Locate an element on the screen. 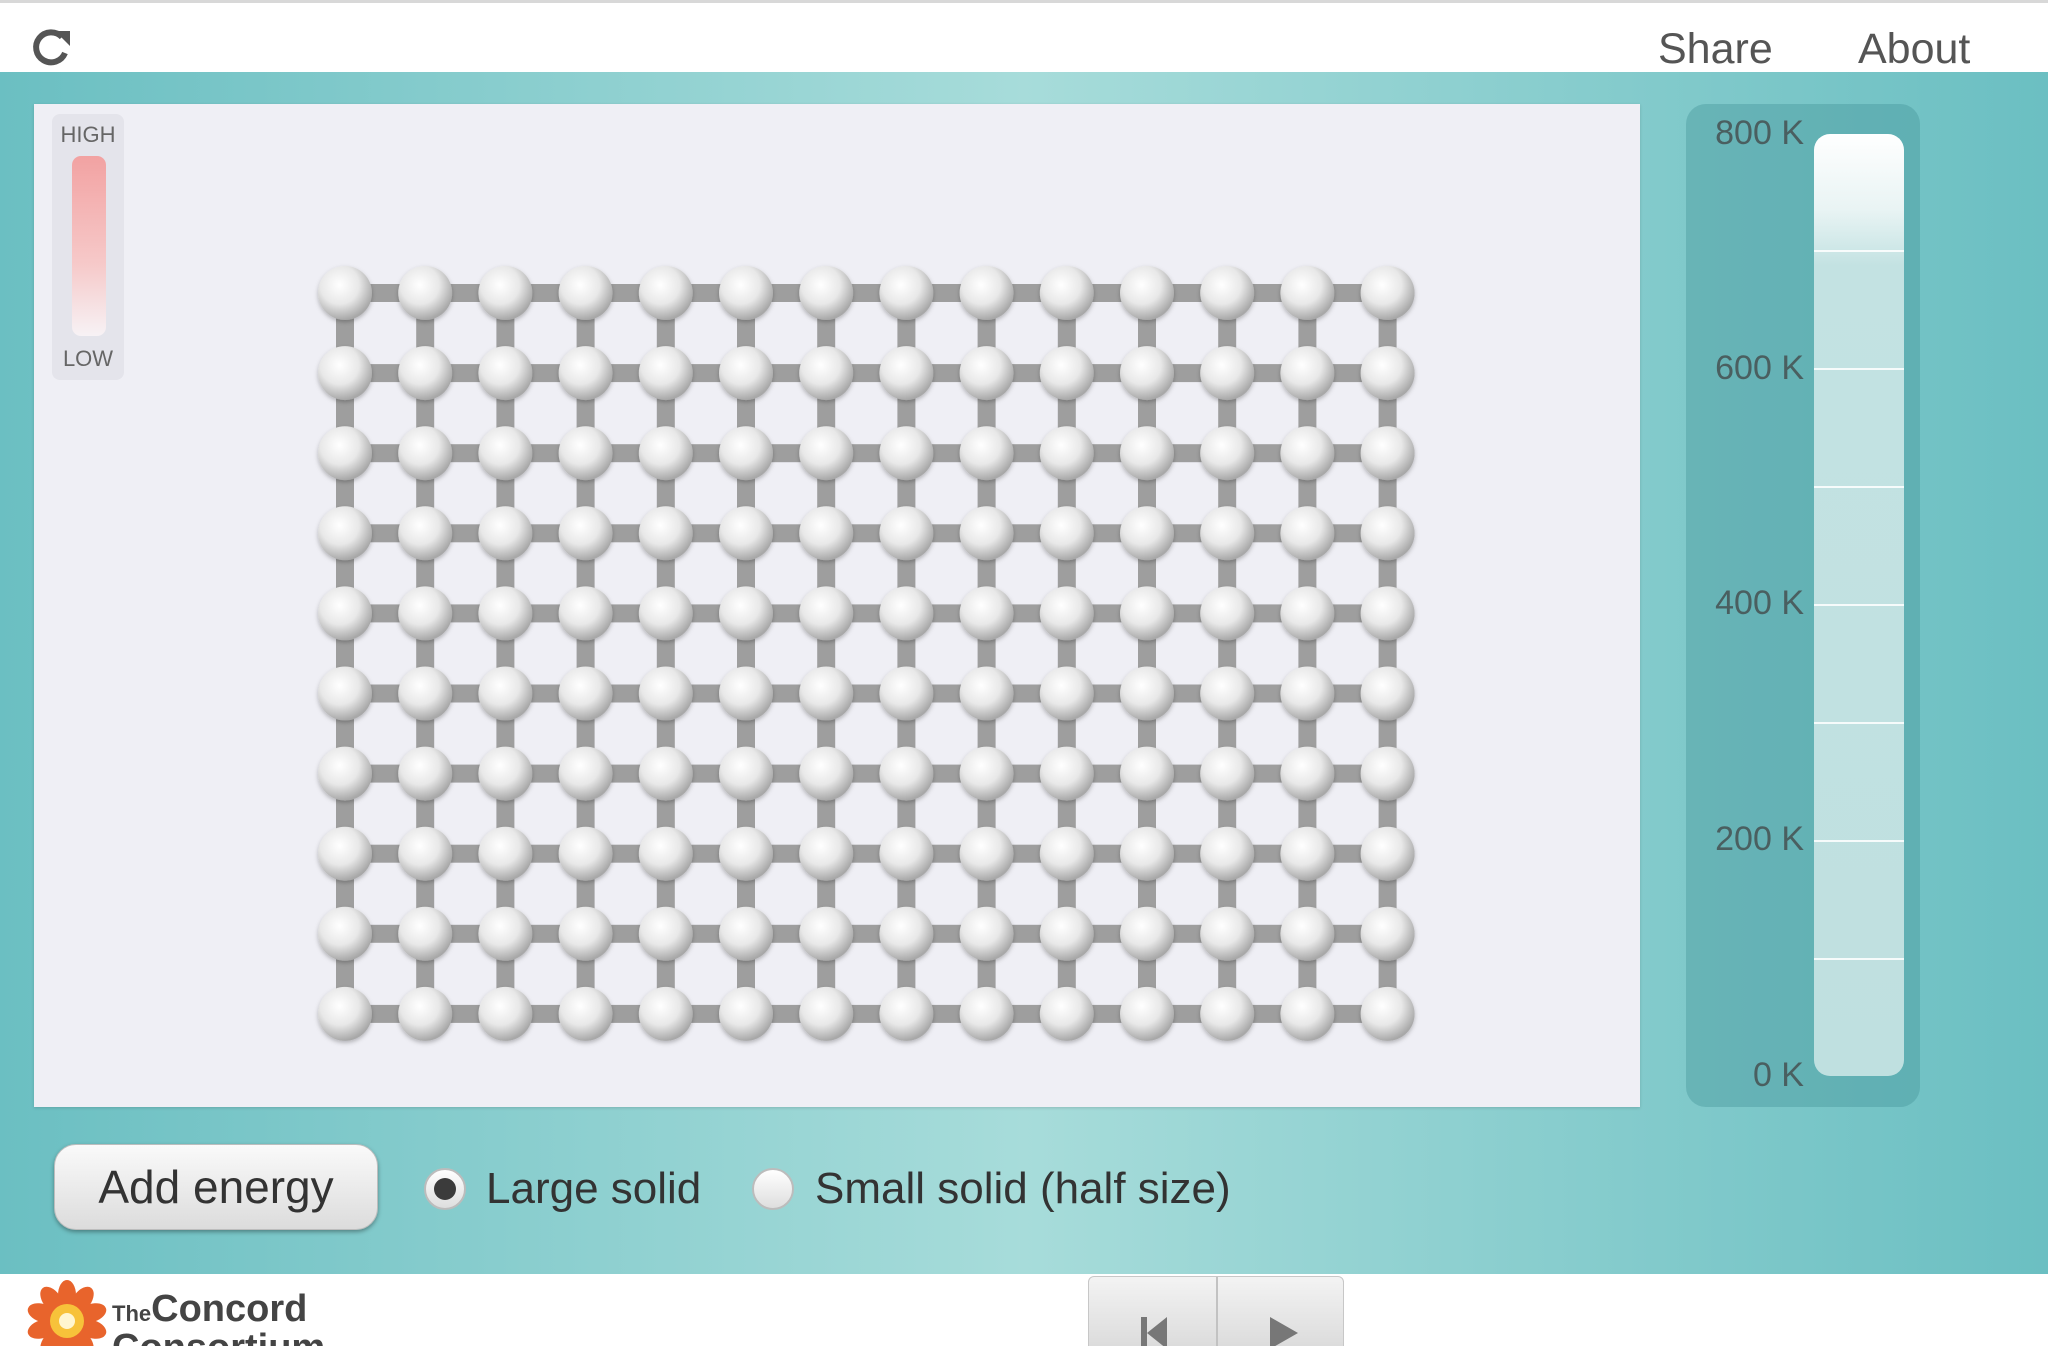 The image size is (2048, 1346). small-solid-label: Small solid (half size) is located at coordinates (1023, 1189).